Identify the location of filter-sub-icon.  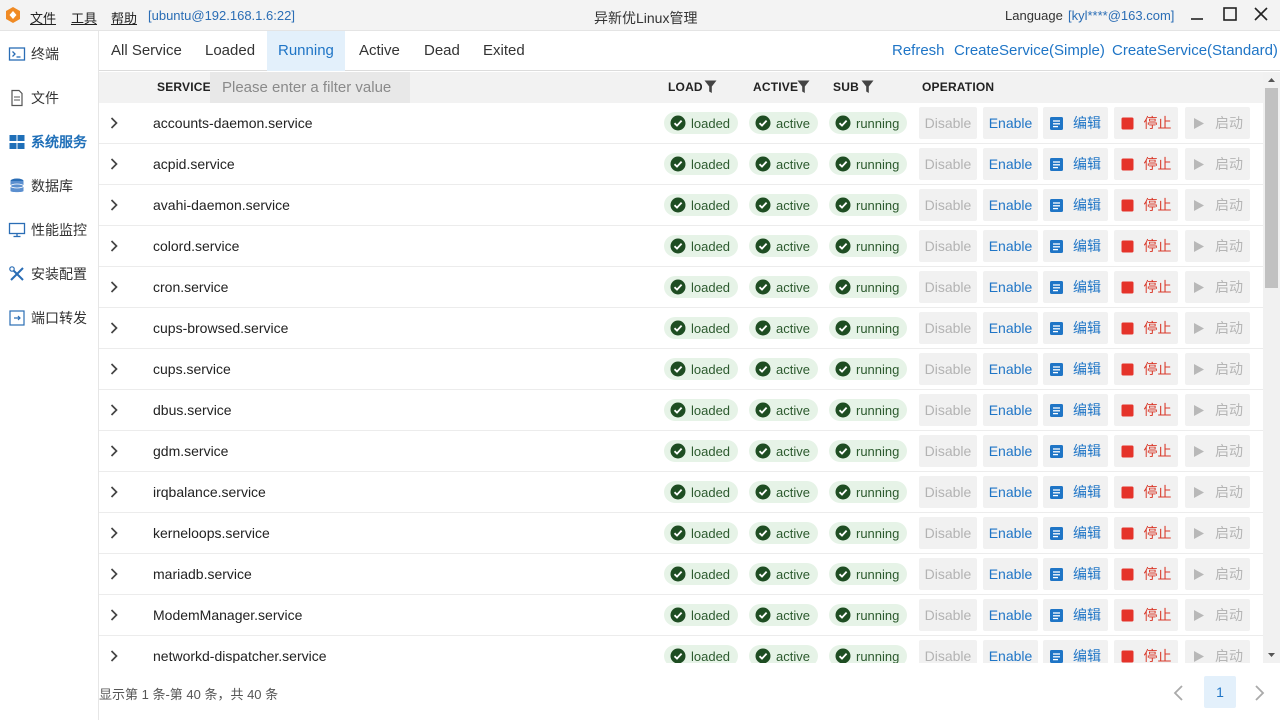
(867, 87).